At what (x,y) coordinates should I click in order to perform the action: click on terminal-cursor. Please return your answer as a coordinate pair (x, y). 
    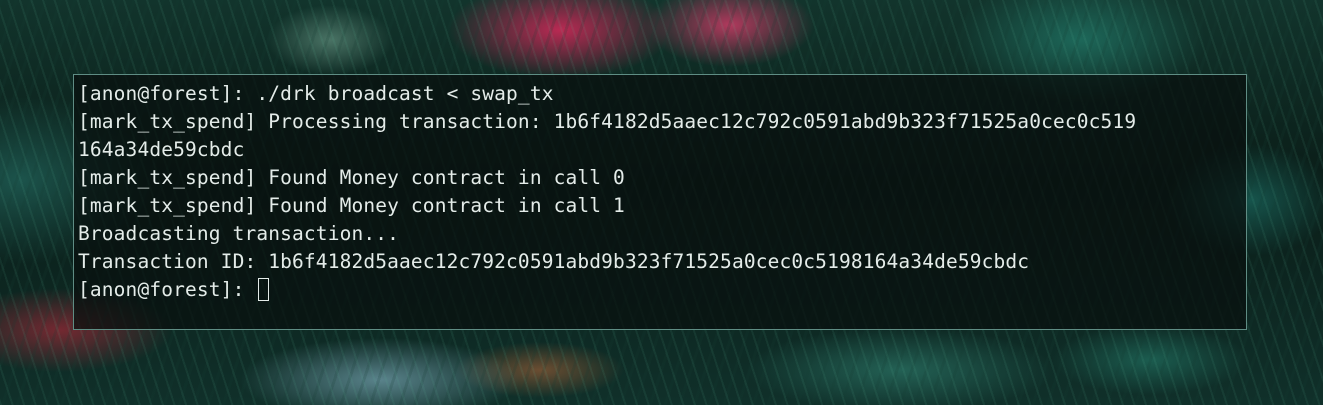
    Looking at the image, I should click on (264, 289).